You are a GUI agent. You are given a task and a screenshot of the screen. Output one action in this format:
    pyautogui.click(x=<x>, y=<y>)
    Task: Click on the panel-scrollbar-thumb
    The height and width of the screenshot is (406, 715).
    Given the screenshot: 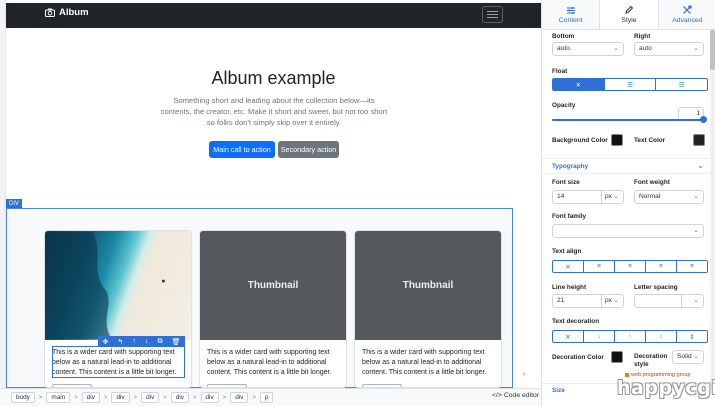 What is the action you would take?
    pyautogui.click(x=712, y=50)
    